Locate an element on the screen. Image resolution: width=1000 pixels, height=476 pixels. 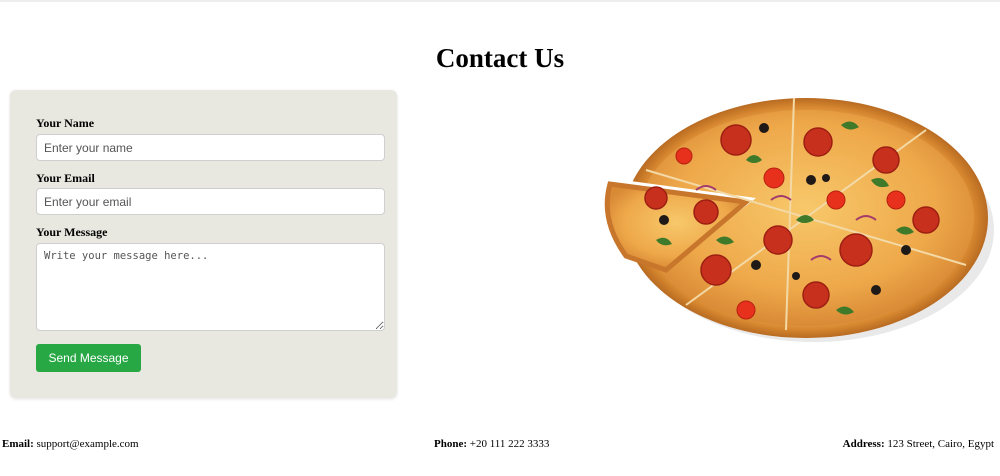
page-title: Contact Us is located at coordinates (500, 58).